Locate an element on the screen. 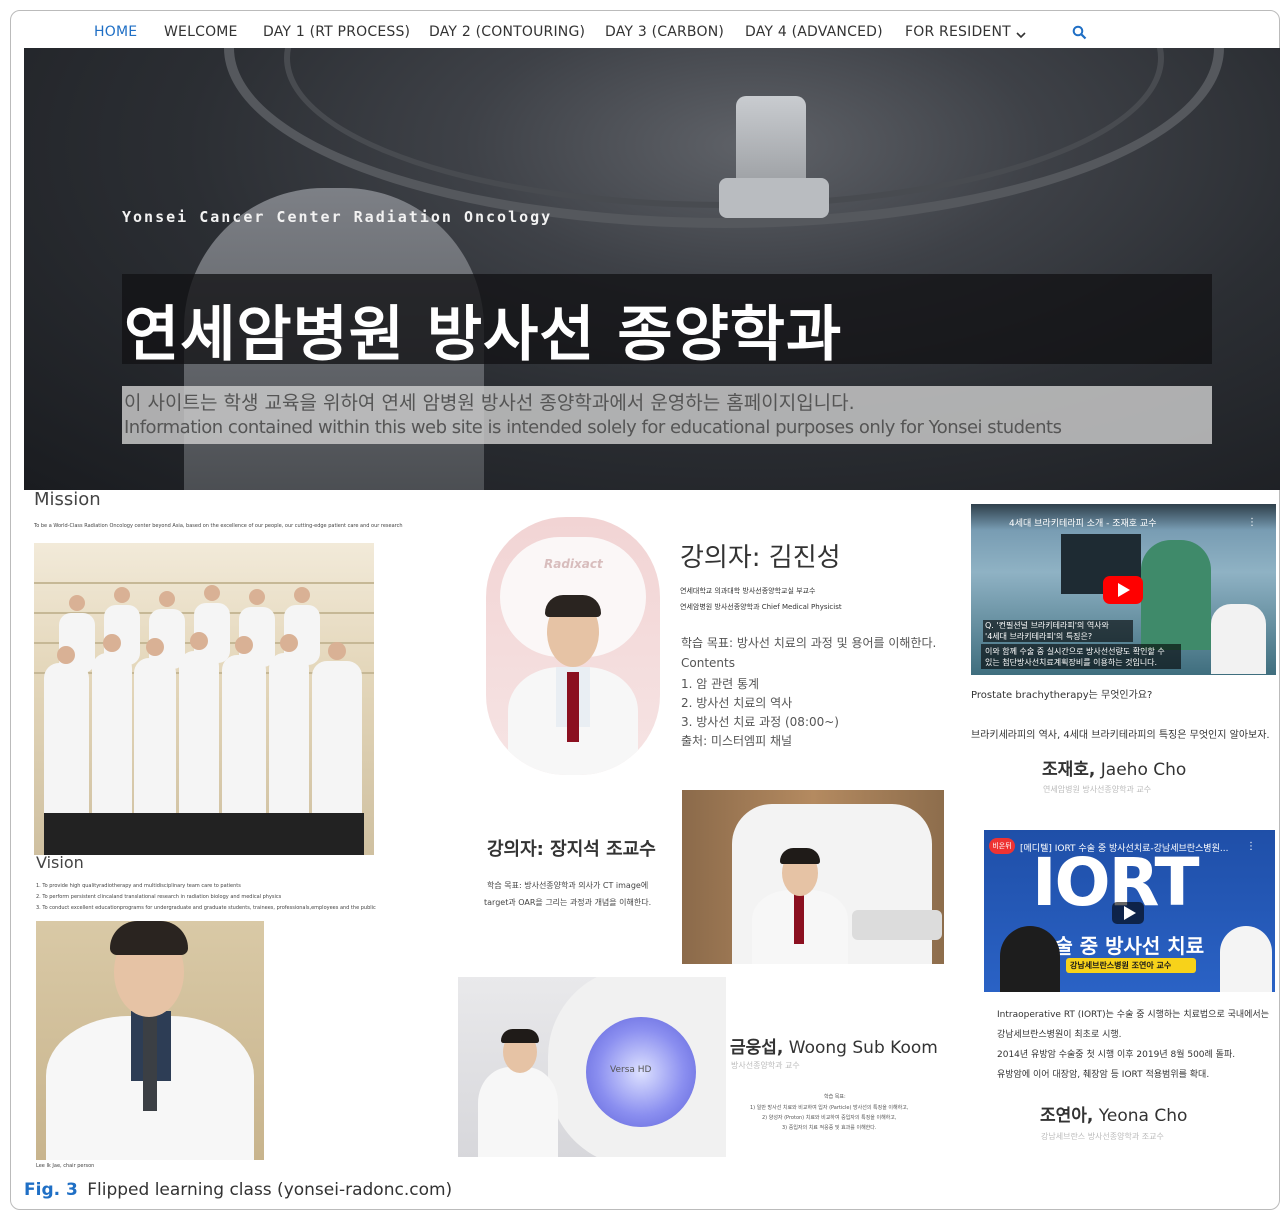  video1-presenter is located at coordinates (1238, 639).